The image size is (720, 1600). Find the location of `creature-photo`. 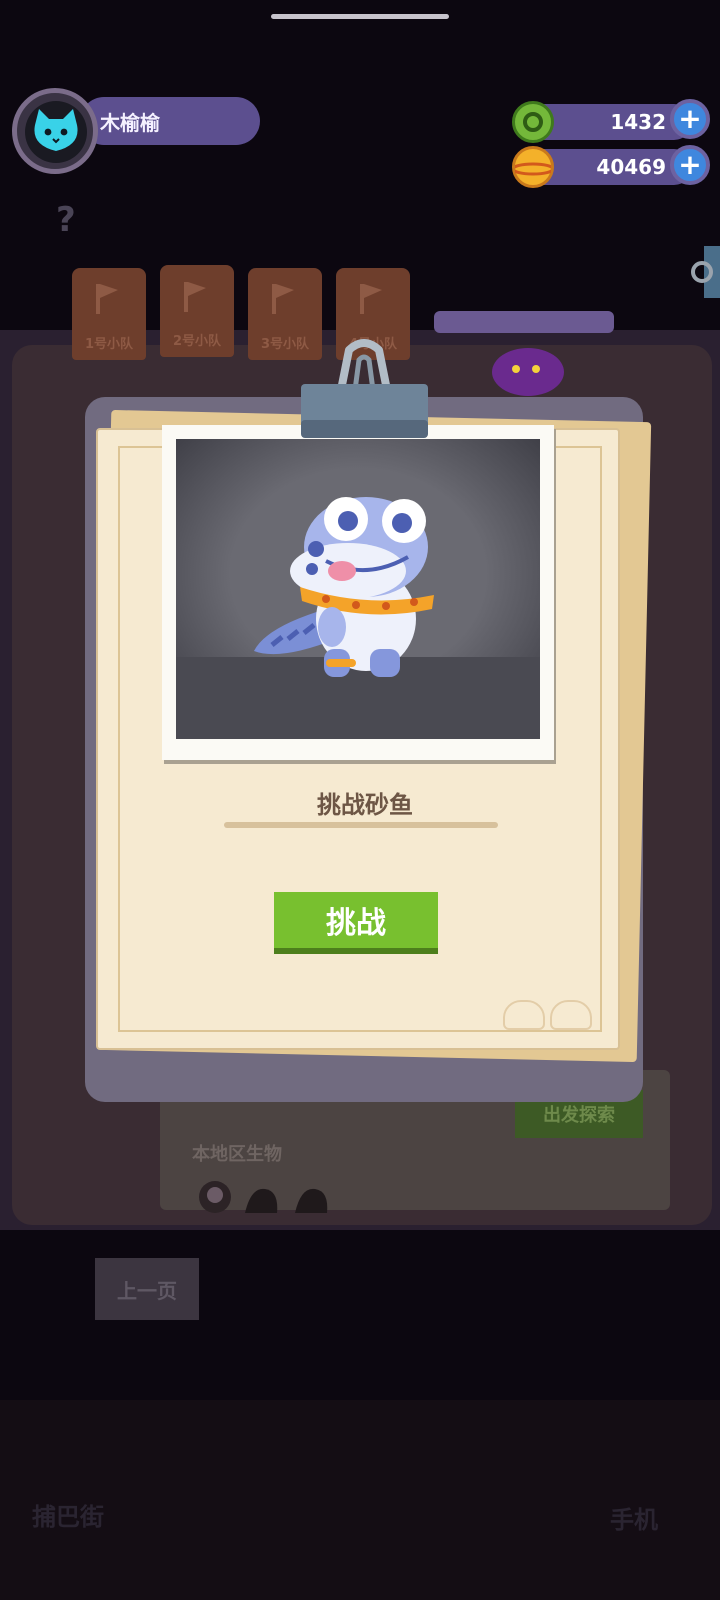

creature-photo is located at coordinates (358, 589).